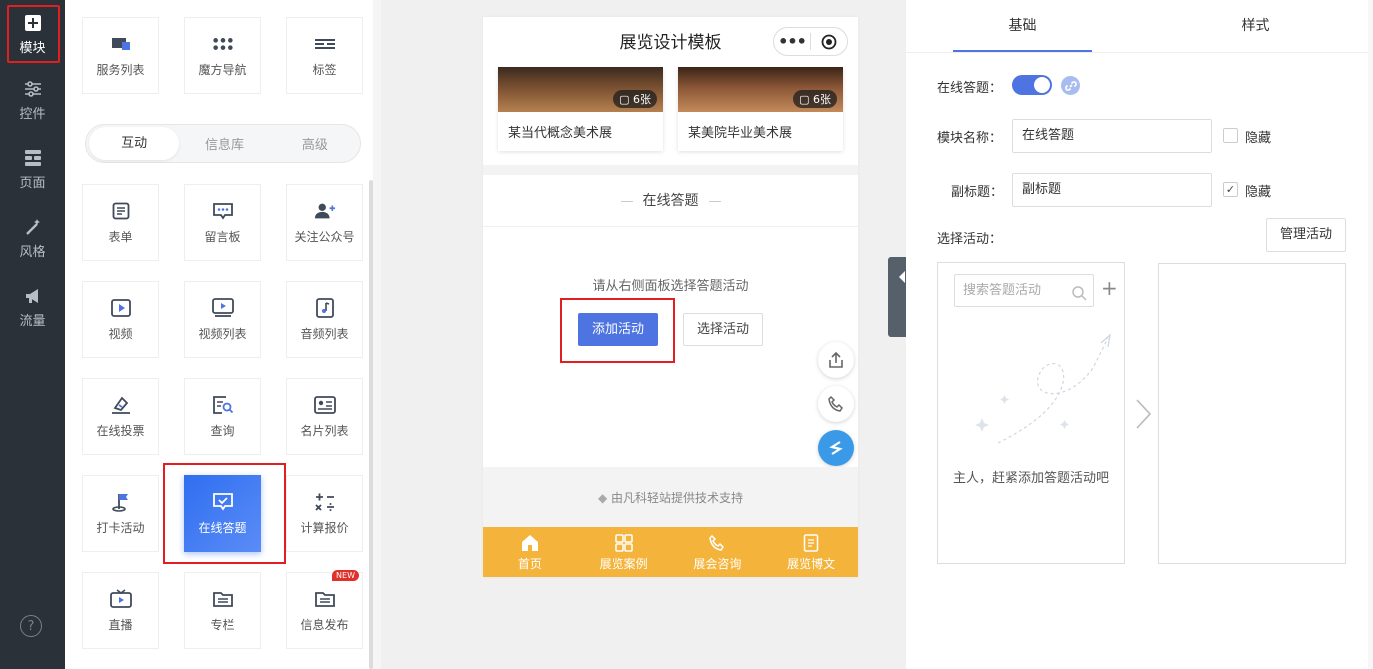 This screenshot has width=1373, height=669. I want to click on module-name-hide-checkbox, so click(1230, 135).